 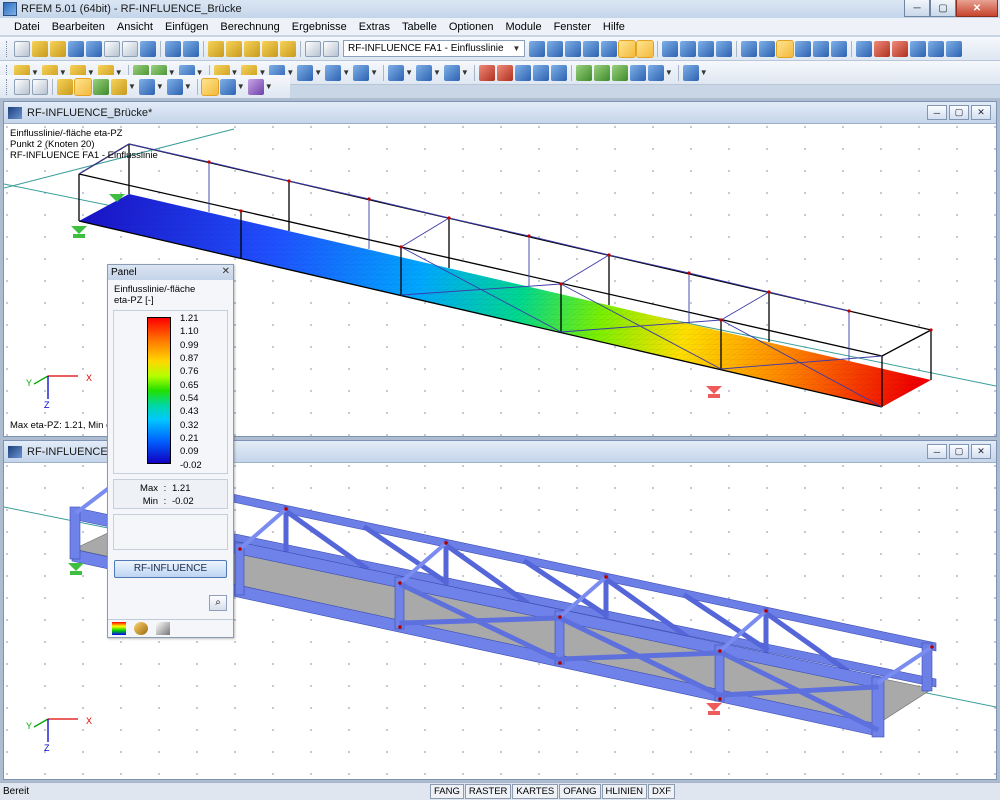 What do you see at coordinates (270, 48) in the screenshot?
I see `grid-snap-icon` at bounding box center [270, 48].